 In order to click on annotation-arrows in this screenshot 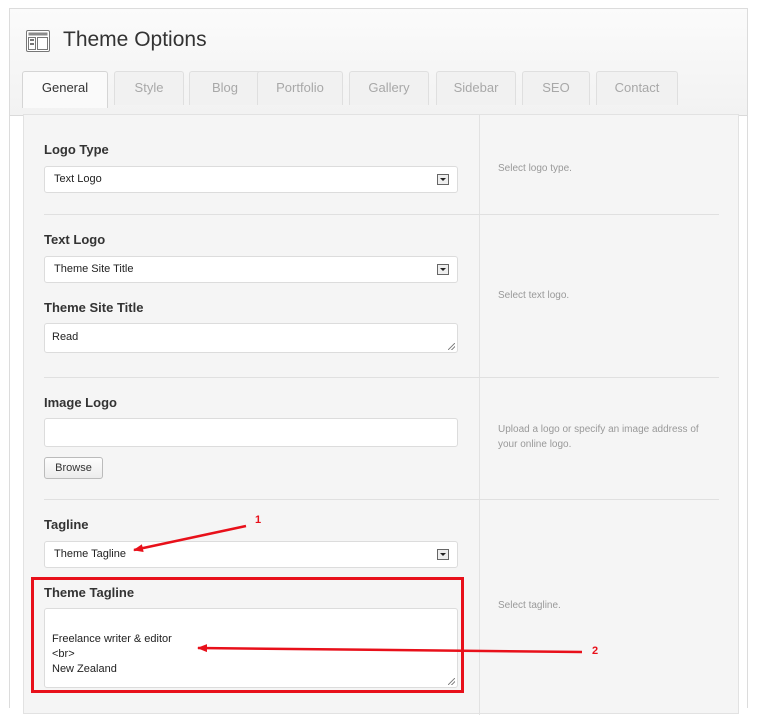, I will do `click(358, 589)`.